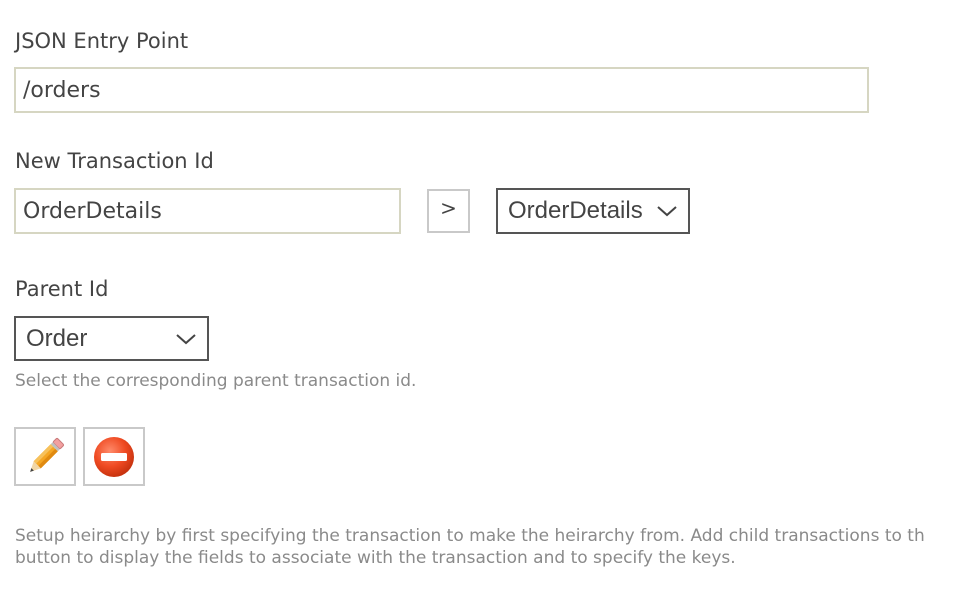 This screenshot has height=610, width=977. What do you see at coordinates (111, 338) in the screenshot?
I see `parent-id-select: Order` at bounding box center [111, 338].